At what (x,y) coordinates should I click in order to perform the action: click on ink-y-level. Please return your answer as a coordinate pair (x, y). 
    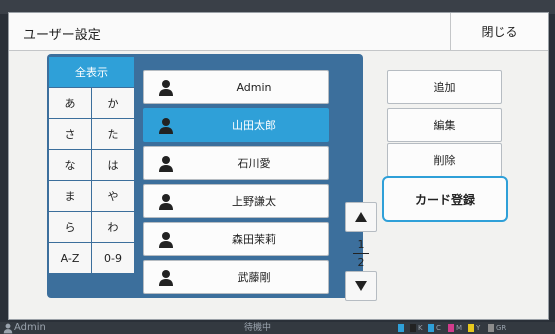
    Looking at the image, I should click on (471, 328).